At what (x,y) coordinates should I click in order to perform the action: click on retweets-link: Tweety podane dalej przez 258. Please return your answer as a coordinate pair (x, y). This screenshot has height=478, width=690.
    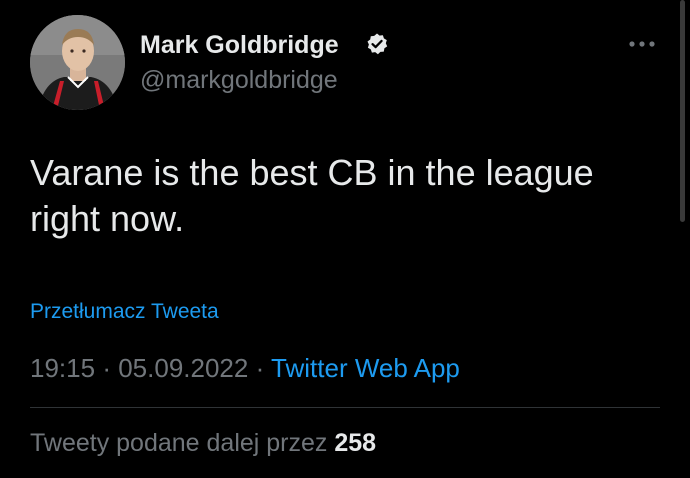
    Looking at the image, I should click on (203, 443).